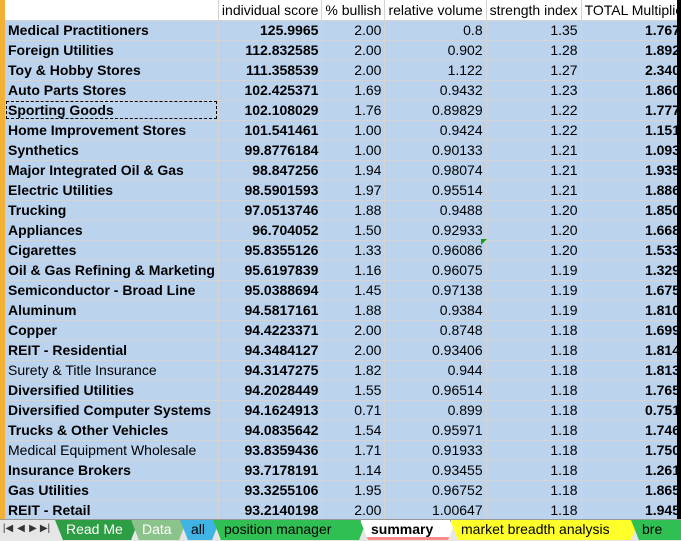 The image size is (681, 541). I want to click on cell-relvol: 0.92933, so click(435, 230).